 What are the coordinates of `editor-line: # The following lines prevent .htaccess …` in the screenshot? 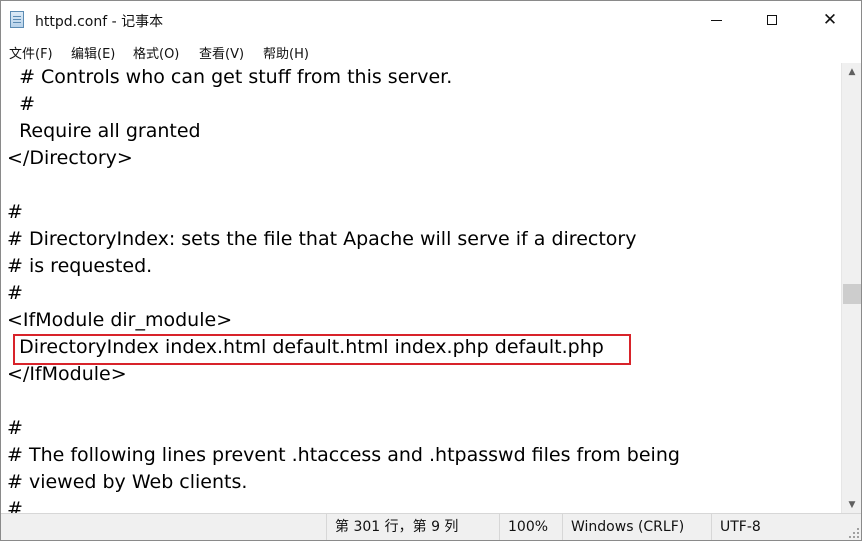 It's located at (343, 455).